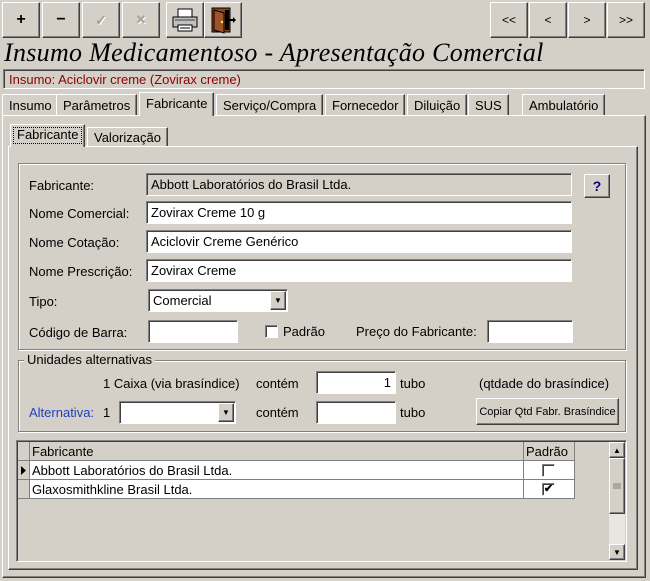  Describe the element at coordinates (277, 470) in the screenshot. I see `table-row-fabricante: Abbott Laboratórios do Brasil Ltda.` at that location.